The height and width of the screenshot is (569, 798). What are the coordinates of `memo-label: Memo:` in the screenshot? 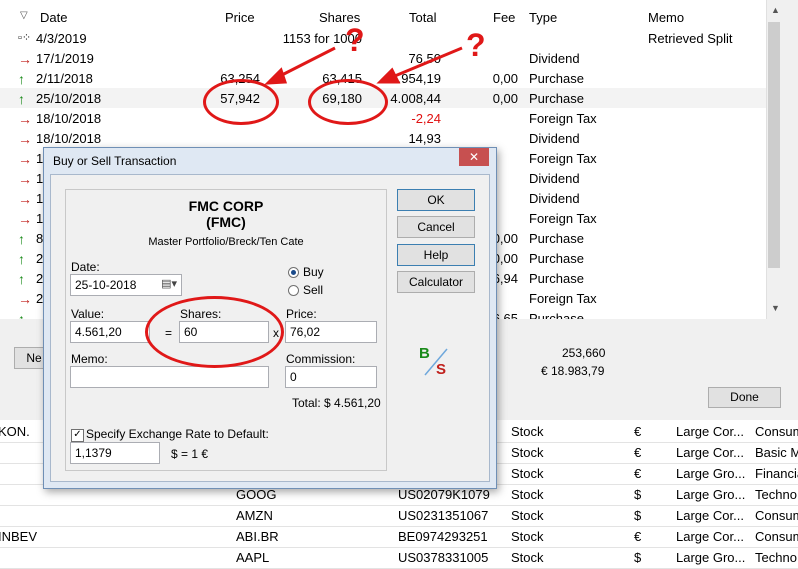 It's located at (89, 359).